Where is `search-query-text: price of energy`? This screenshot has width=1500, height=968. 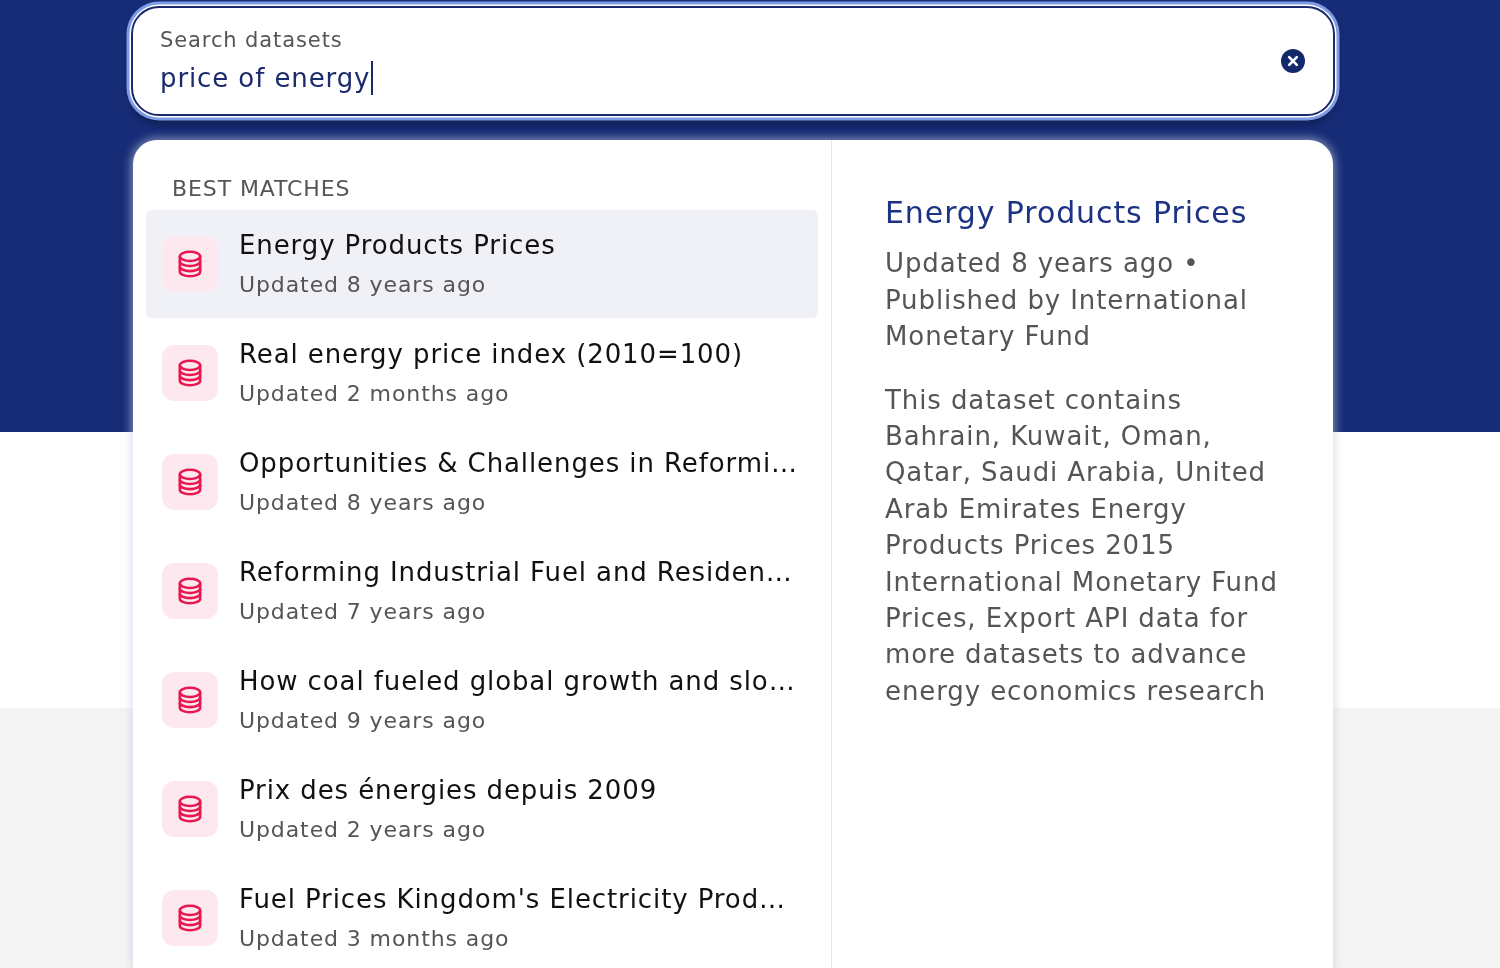 search-query-text: price of energy is located at coordinates (265, 78).